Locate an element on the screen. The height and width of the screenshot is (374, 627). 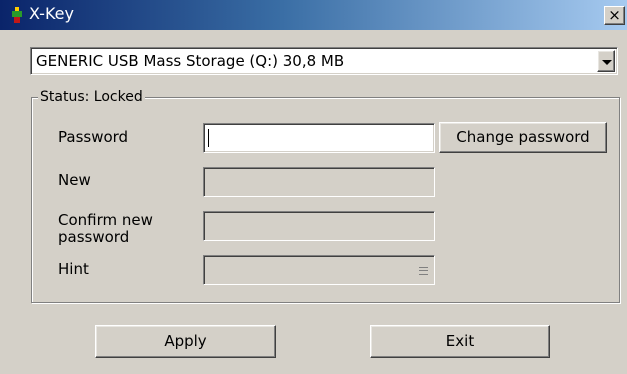
confirm-password-label-line2: password is located at coordinates (94, 237).